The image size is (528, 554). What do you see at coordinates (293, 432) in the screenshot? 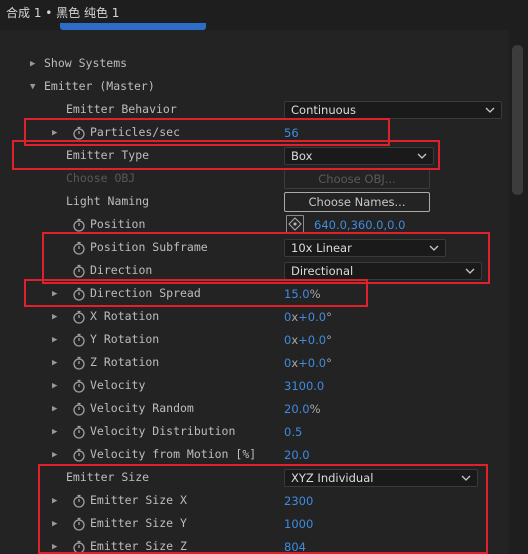
I see `velocity-distribution-value: 0.5` at bounding box center [293, 432].